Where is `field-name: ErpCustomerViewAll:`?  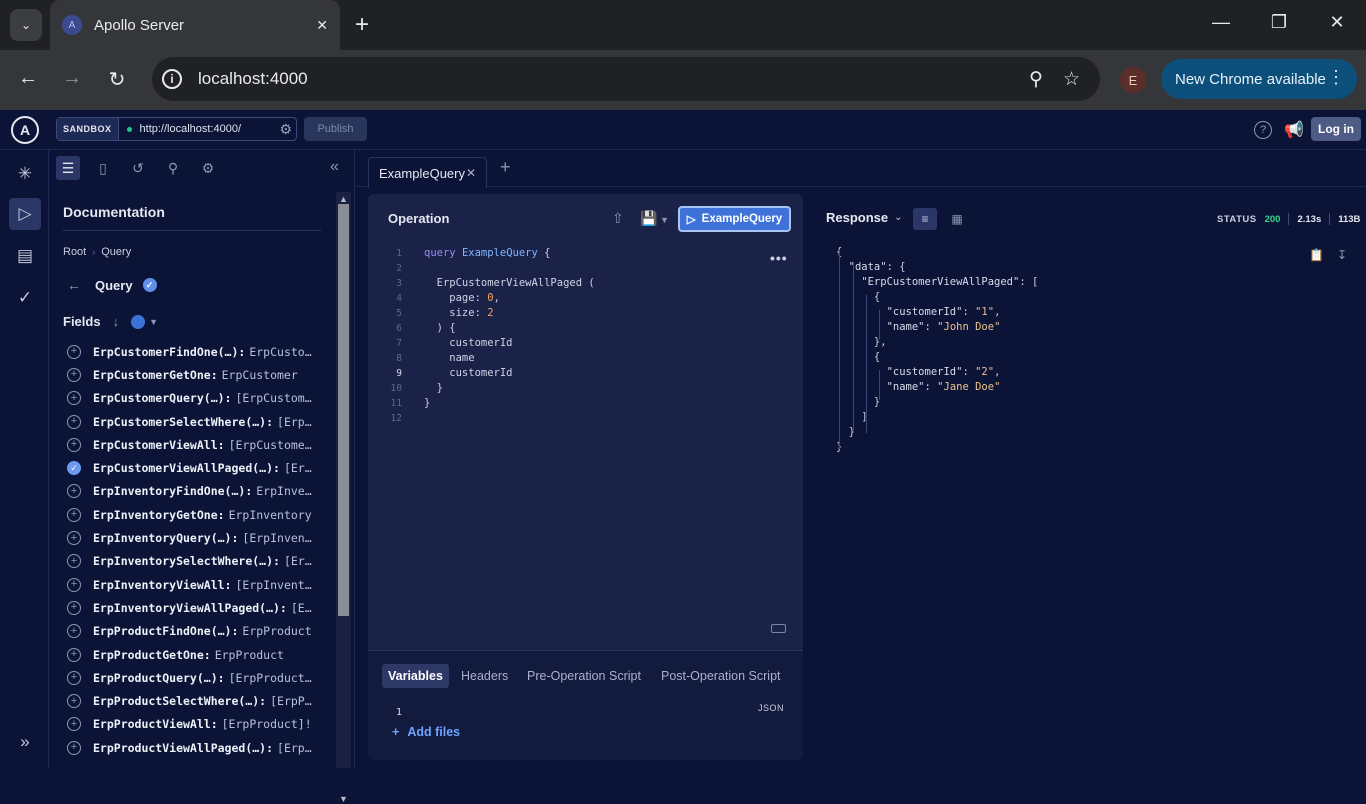 field-name: ErpCustomerViewAll: is located at coordinates (159, 445).